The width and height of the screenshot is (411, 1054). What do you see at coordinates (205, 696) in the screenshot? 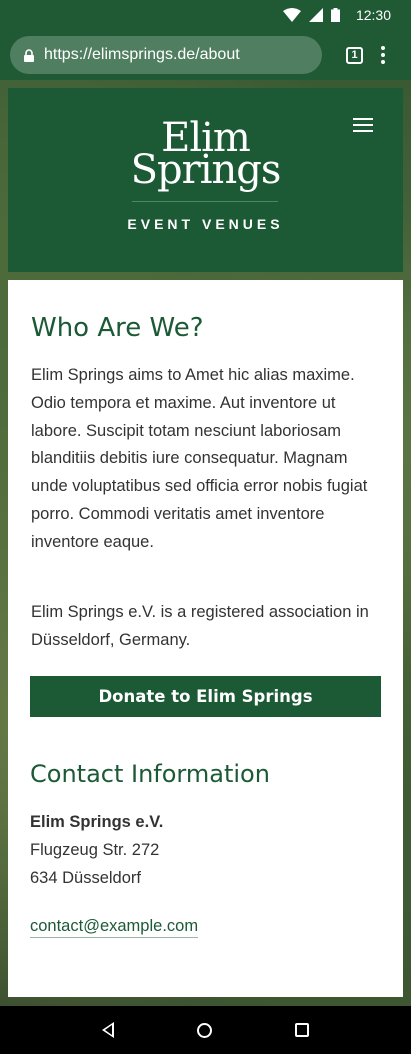
I see `donate-button: Donate to Elim Springs` at bounding box center [205, 696].